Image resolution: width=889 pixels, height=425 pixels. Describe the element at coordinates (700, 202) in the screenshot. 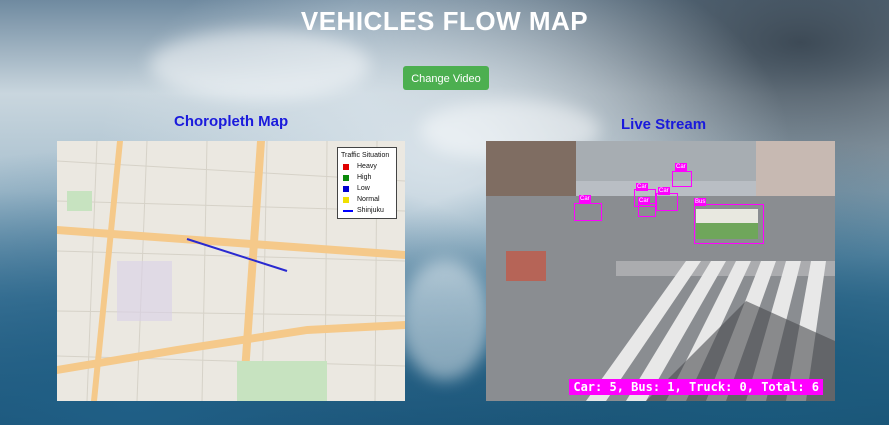

I see `detection-label: Bus` at that location.